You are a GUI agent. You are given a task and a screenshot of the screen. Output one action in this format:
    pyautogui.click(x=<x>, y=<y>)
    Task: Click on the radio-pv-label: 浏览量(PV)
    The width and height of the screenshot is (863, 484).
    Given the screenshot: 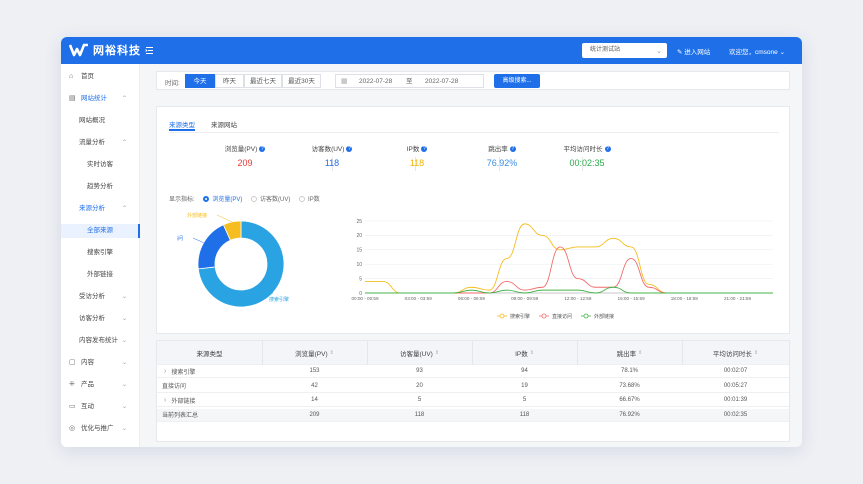 What is the action you would take?
    pyautogui.click(x=227, y=200)
    